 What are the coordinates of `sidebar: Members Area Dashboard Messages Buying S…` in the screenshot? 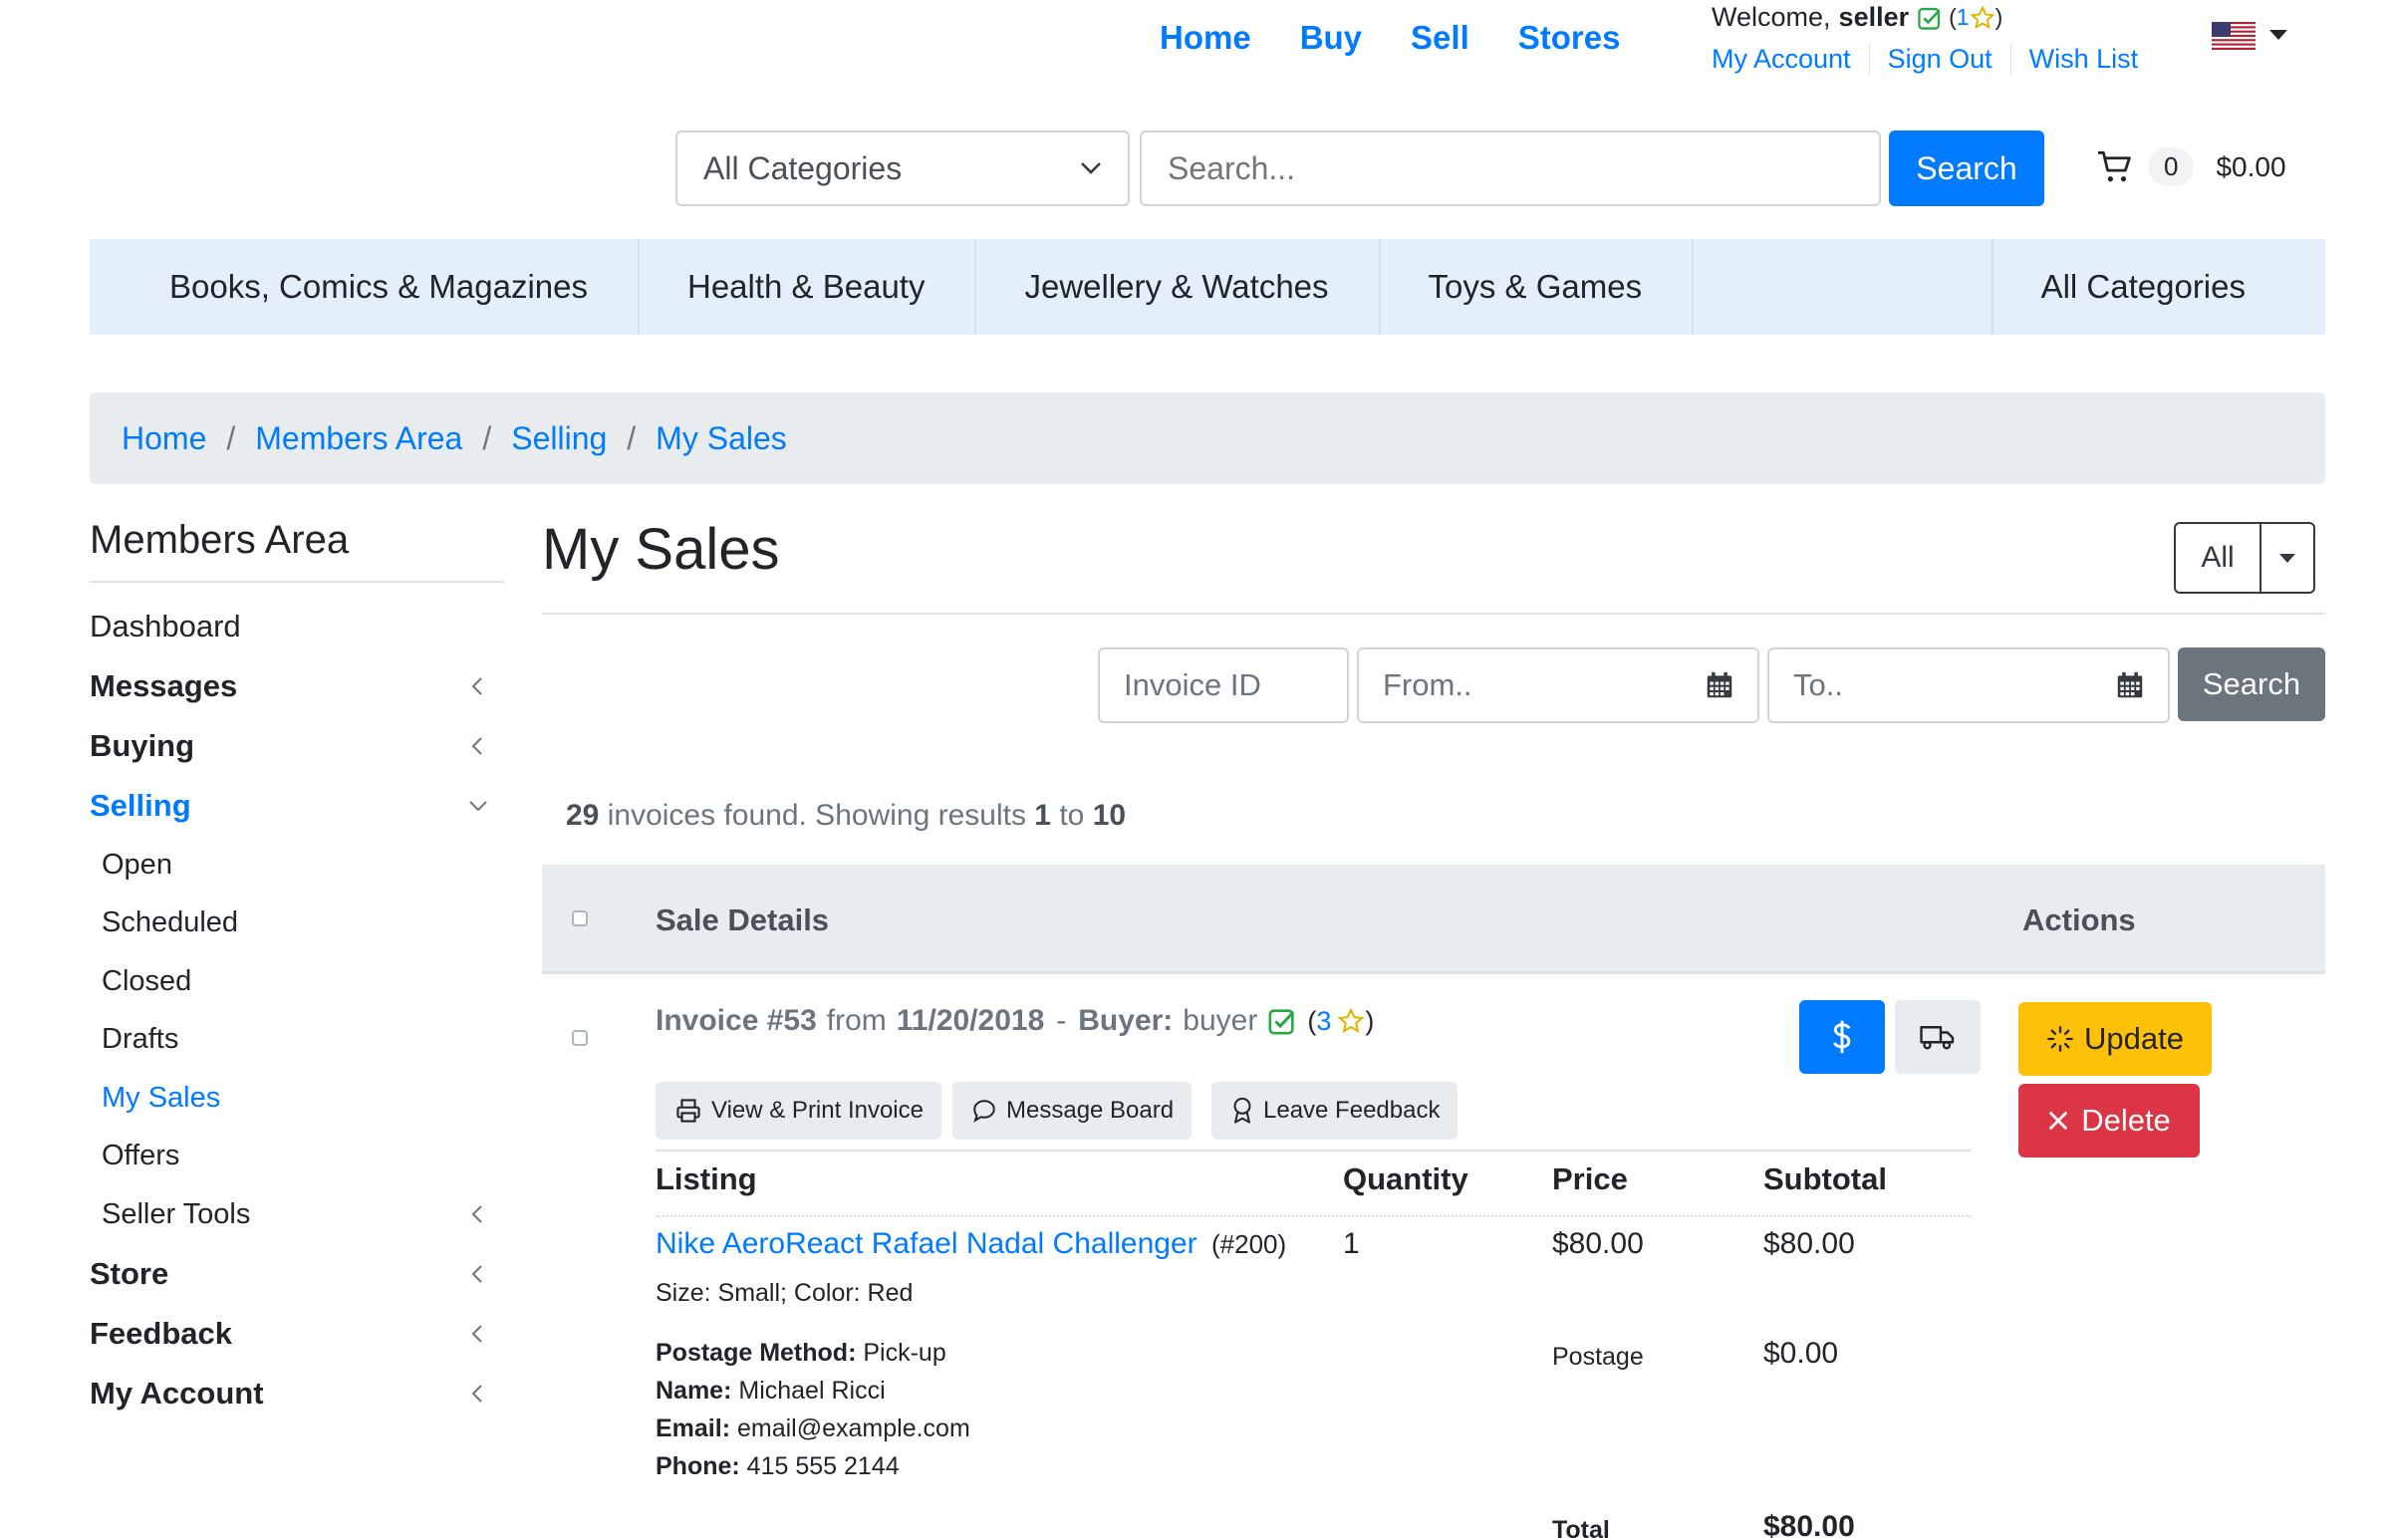 It's located at (297, 970).